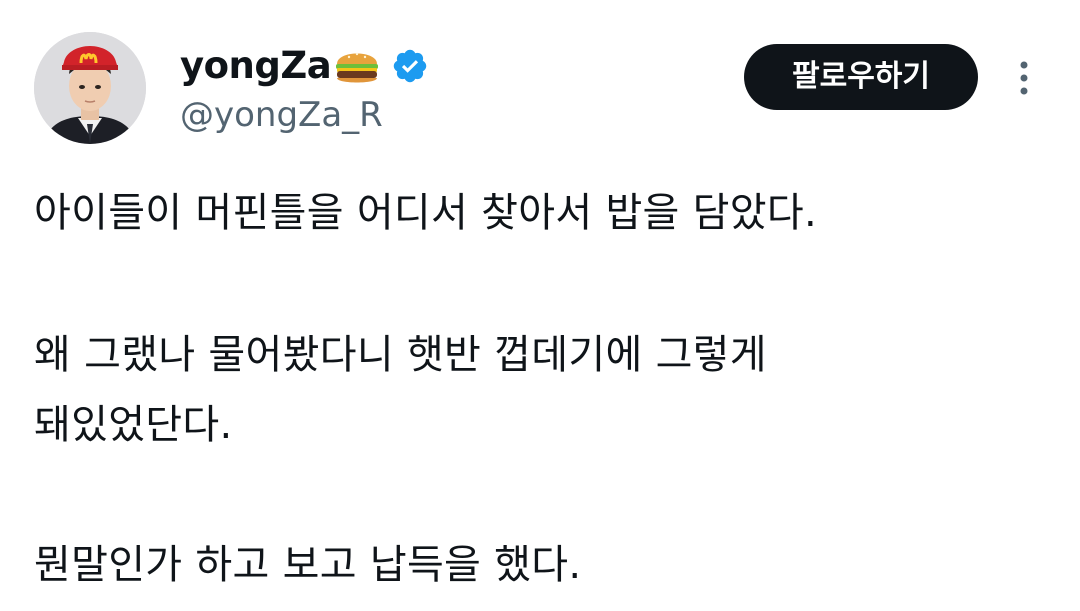 This screenshot has height=611, width=1080. What do you see at coordinates (400, 355) in the screenshot?
I see `tweet-text-line: 왜 그랬나 물어봤다니 햇반 껍데기에 그렇게` at bounding box center [400, 355].